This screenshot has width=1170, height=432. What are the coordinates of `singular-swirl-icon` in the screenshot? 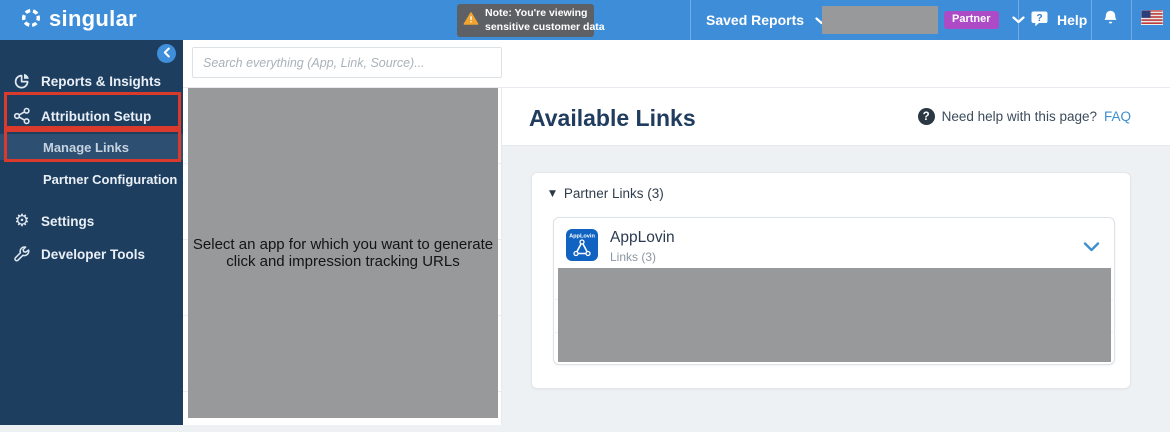 It's located at (31, 20).